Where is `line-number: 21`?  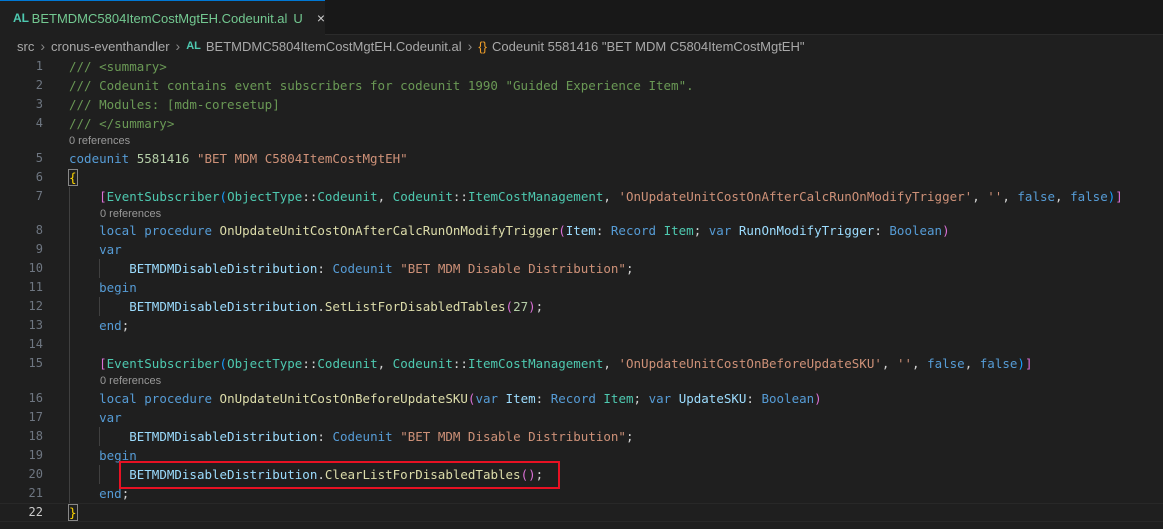
line-number: 21 is located at coordinates (35, 493).